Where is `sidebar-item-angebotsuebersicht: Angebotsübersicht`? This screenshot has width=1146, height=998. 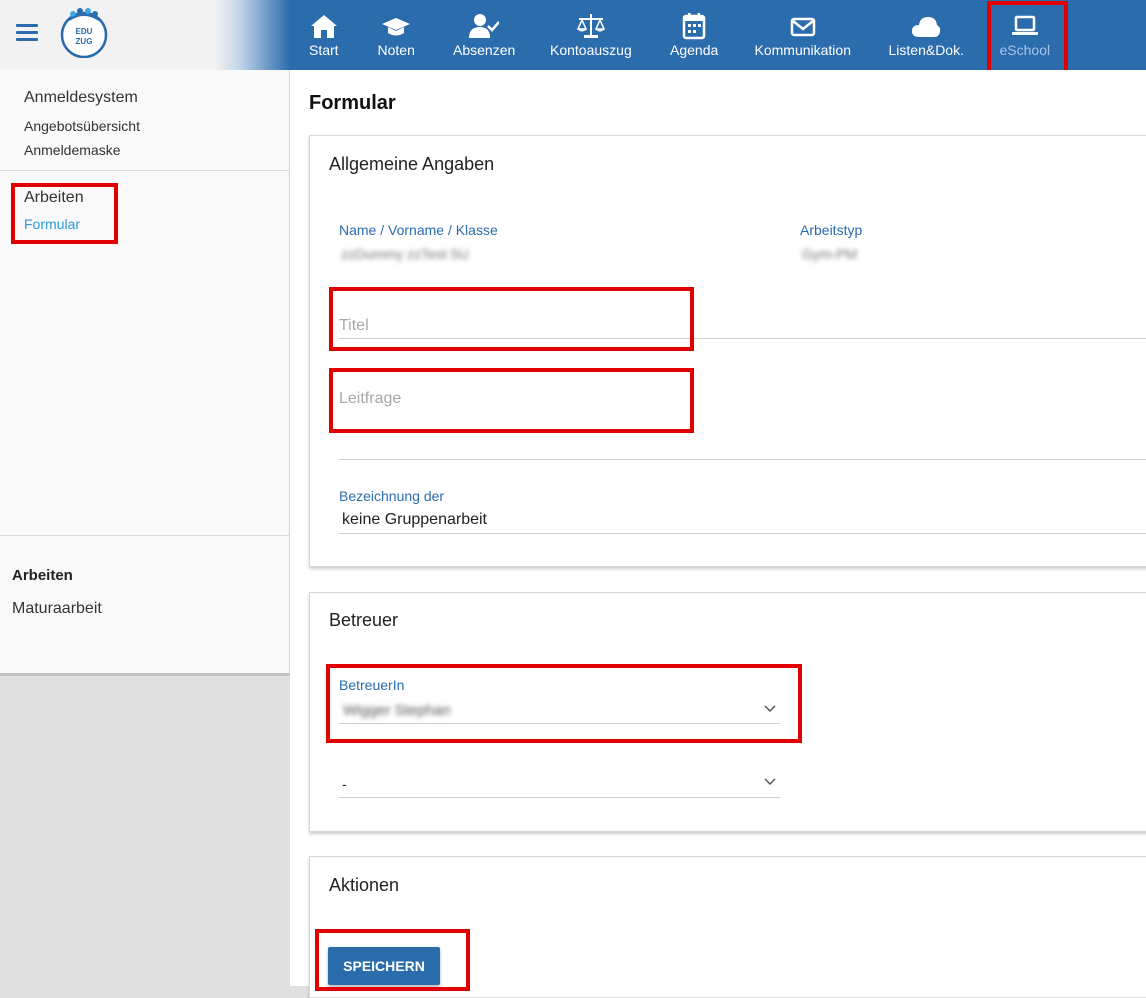
sidebar-item-angebotsuebersicht: Angebotsübersicht is located at coordinates (82, 126).